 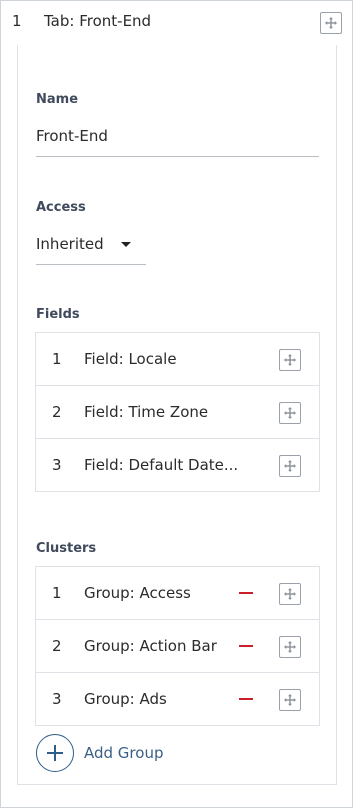 I want to click on row-label: Field: Time Zone, so click(x=146, y=412).